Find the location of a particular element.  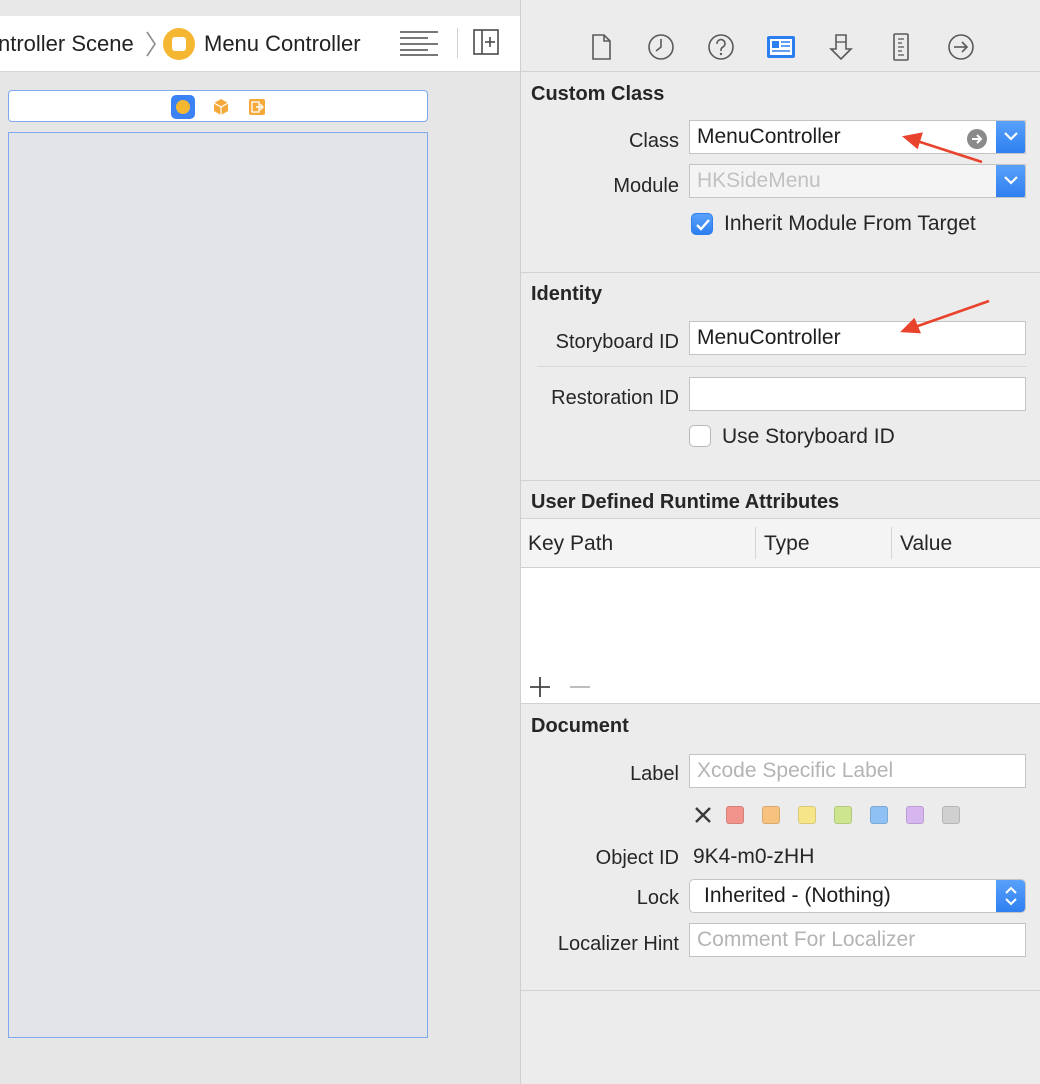

use-storyboard-id-label: Use Storyboard ID is located at coordinates (808, 437).